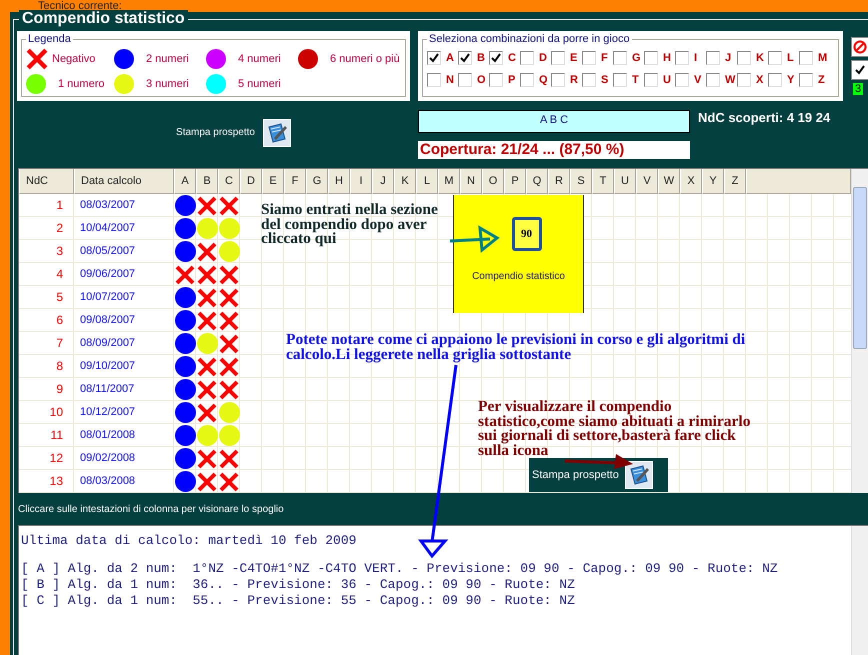  What do you see at coordinates (427, 181) in the screenshot?
I see `column-header: L` at bounding box center [427, 181].